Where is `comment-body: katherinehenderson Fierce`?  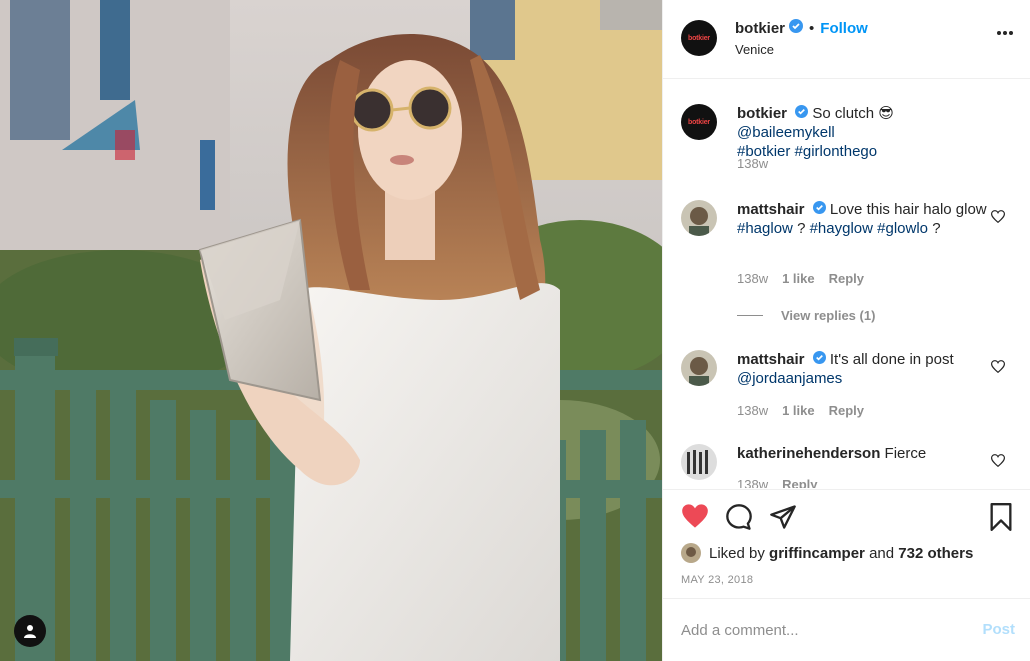
comment-body: katherinehenderson Fierce is located at coordinates (863, 453).